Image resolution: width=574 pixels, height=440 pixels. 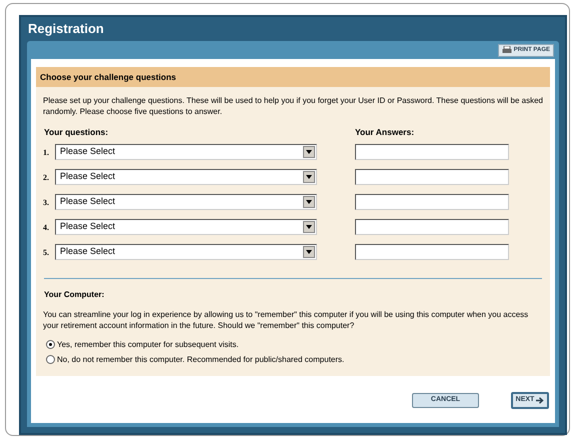 I want to click on arrow-right-icon, so click(x=540, y=400).